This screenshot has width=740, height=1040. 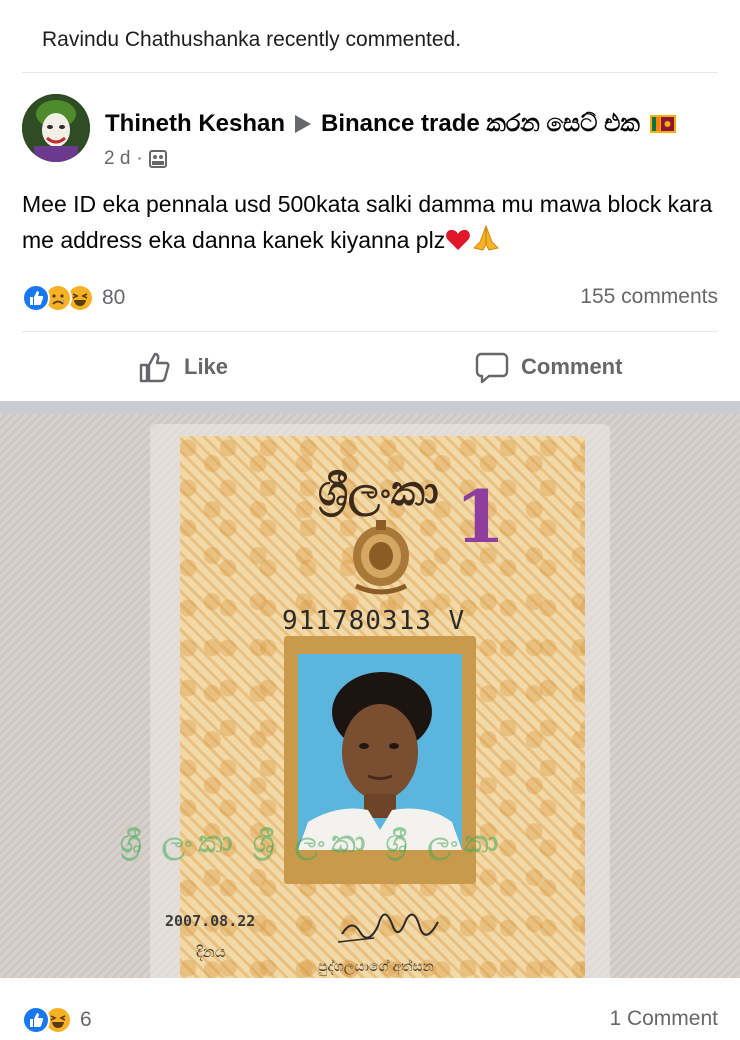 What do you see at coordinates (86, 1020) in the screenshot?
I see `bottom-reaction-count: 6` at bounding box center [86, 1020].